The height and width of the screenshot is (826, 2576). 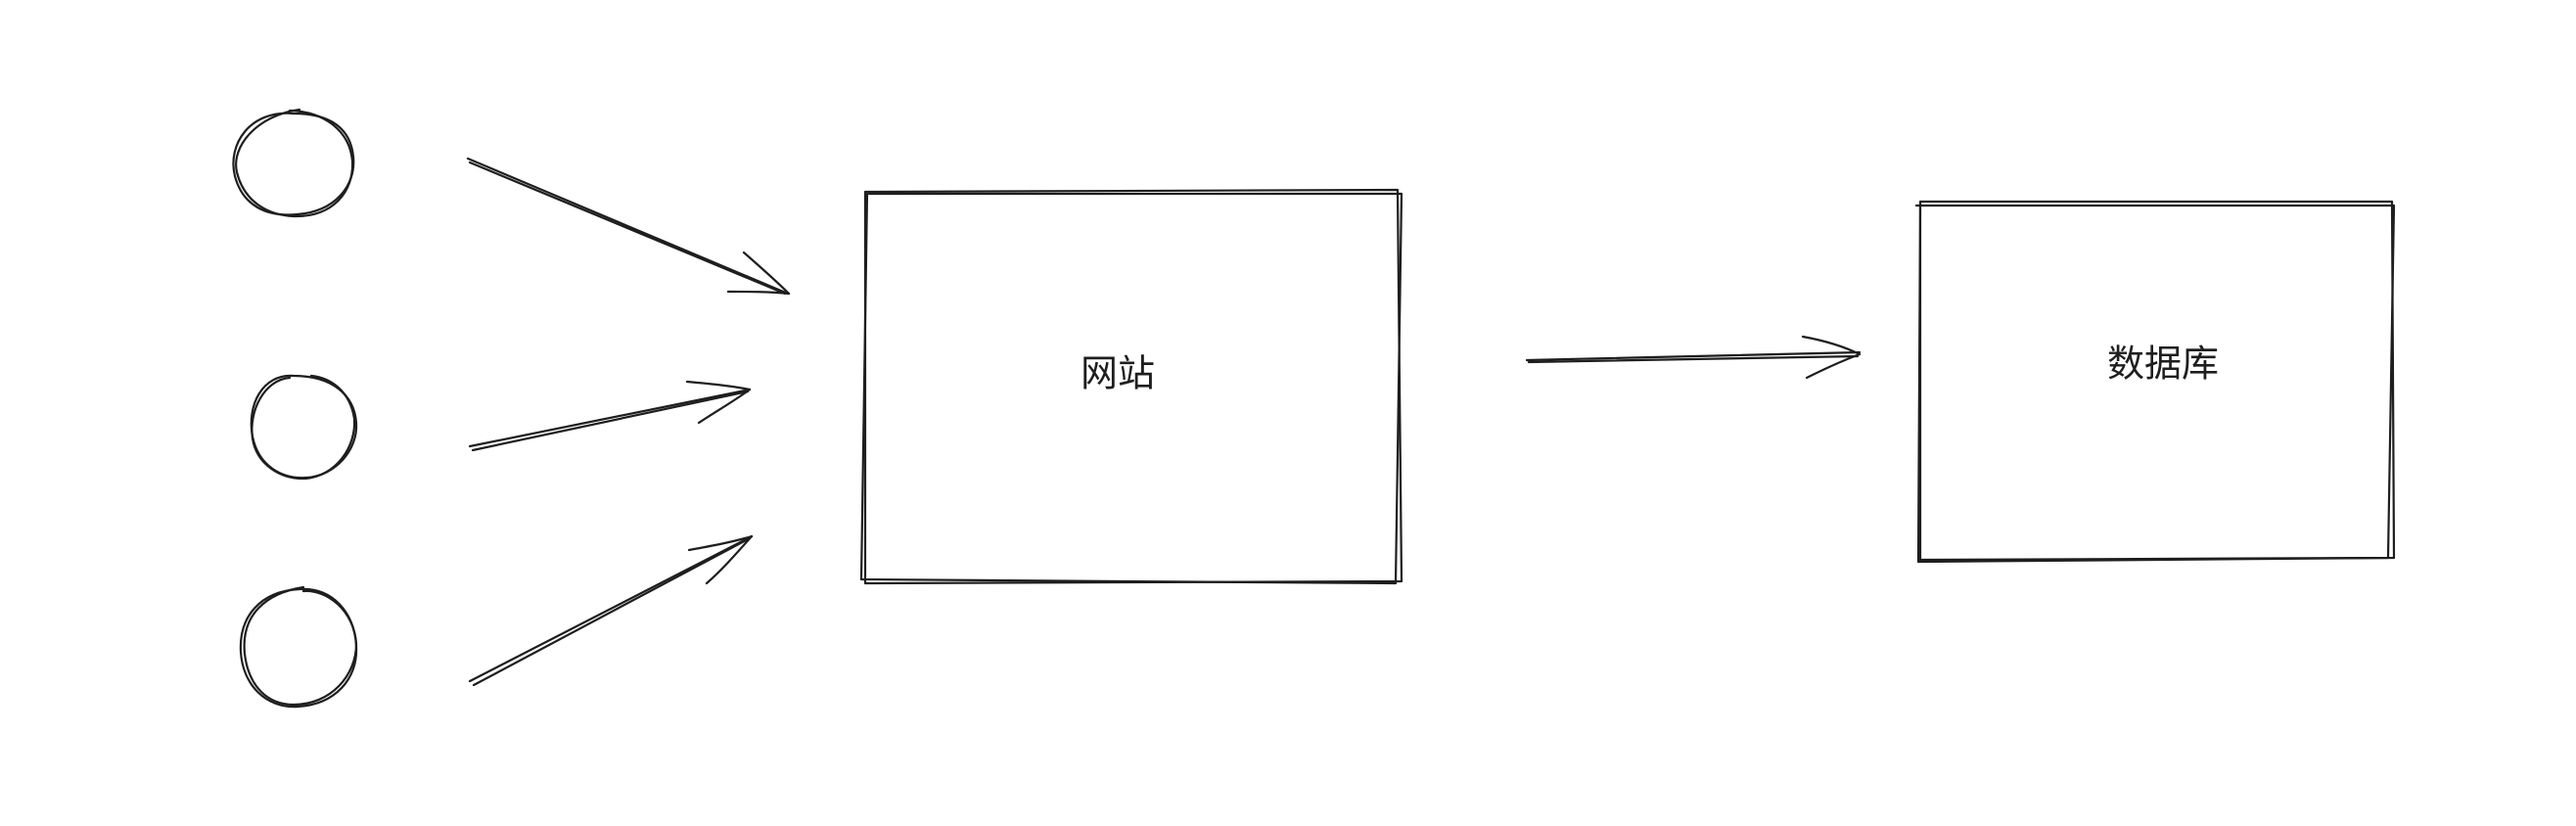 I want to click on website-label: 网站, so click(x=1118, y=373).